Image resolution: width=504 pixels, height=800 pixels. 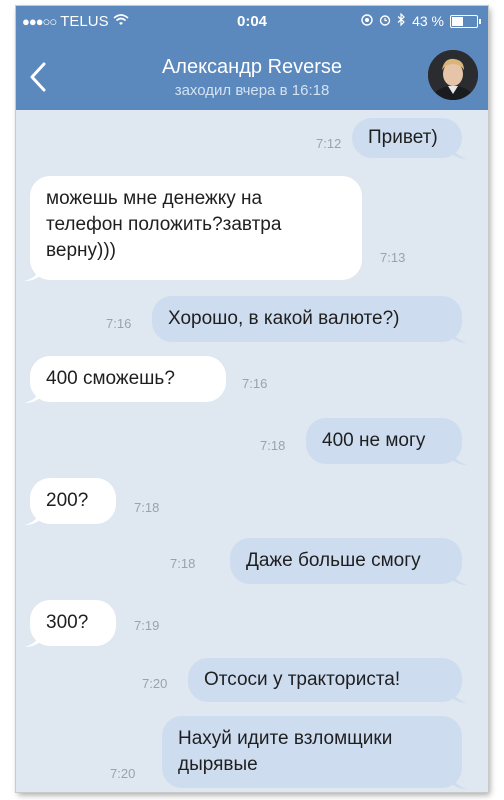 I want to click on profile-photo-icon, so click(x=453, y=75).